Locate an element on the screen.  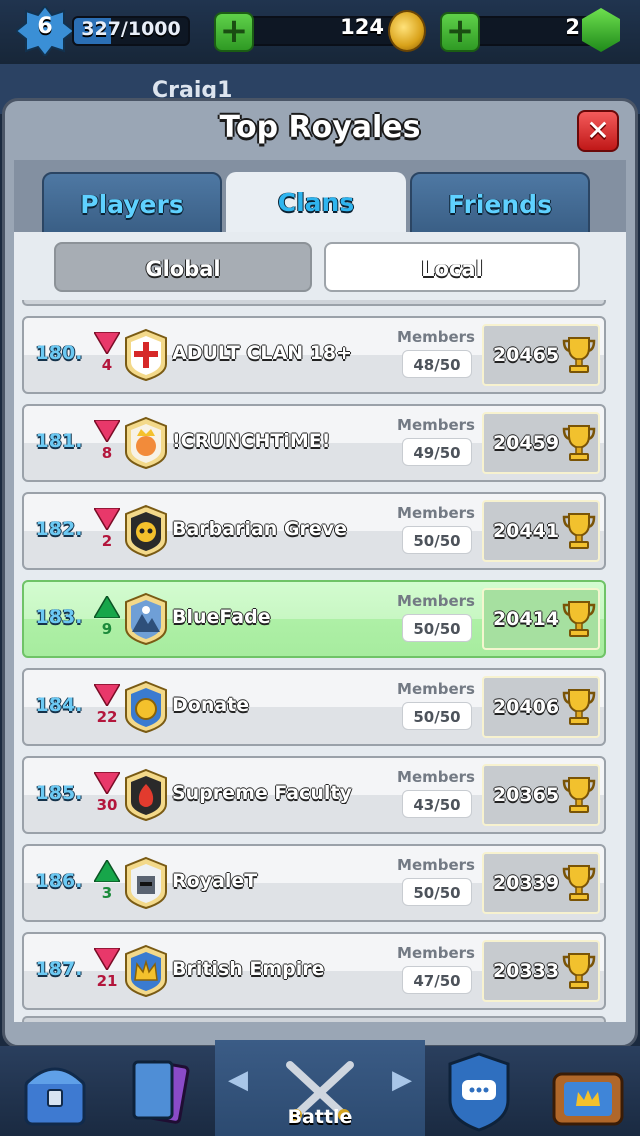
gold-coin-badge-icon is located at coordinates (146, 707).